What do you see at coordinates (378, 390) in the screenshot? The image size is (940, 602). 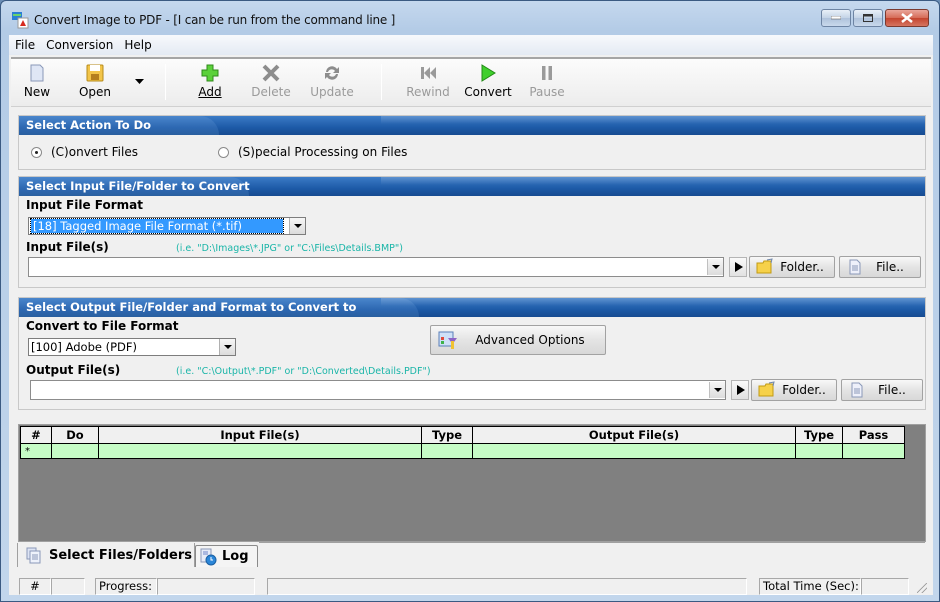 I see `output-files-field` at bounding box center [378, 390].